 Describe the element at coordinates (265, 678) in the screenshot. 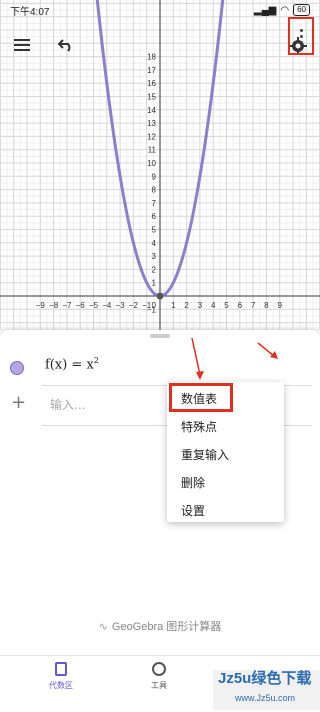

I see `watermark-text: Jz5u绿色下载` at that location.